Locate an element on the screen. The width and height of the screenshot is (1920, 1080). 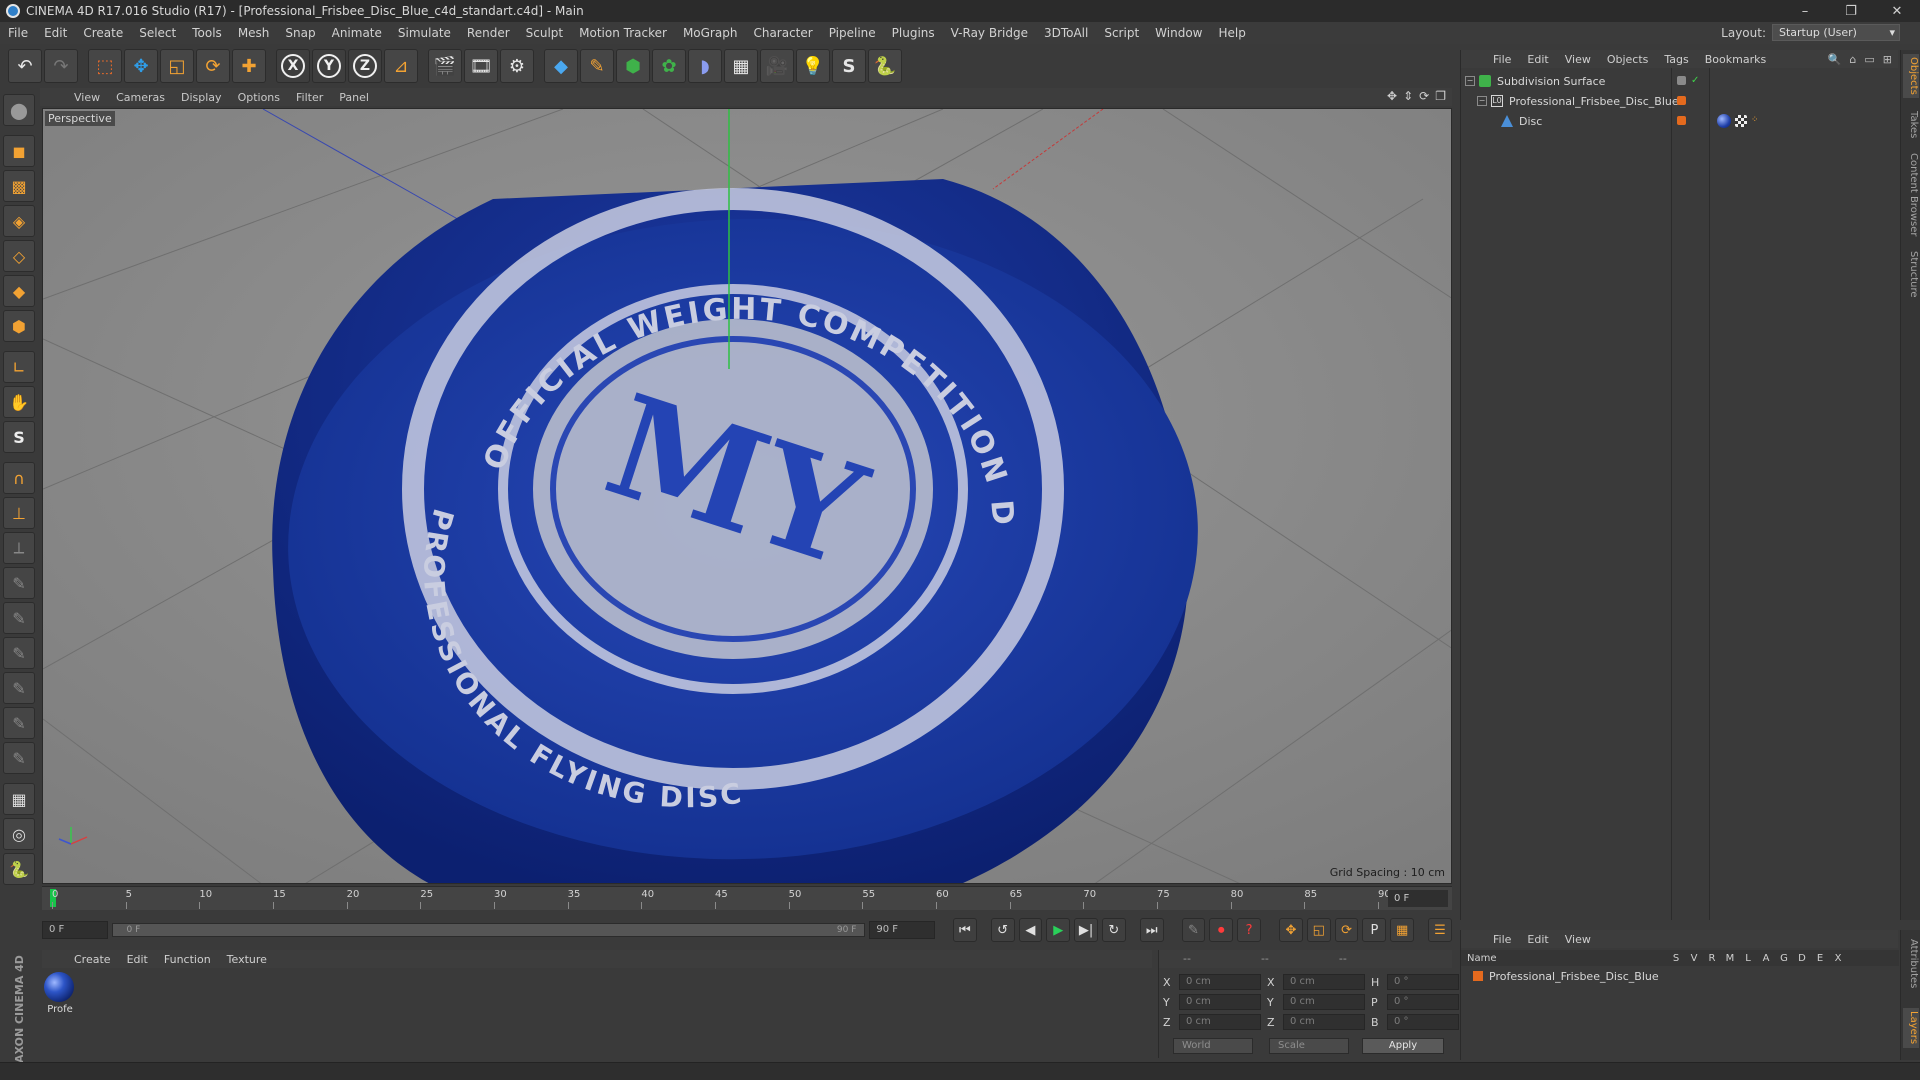
position-z-field: 0 cm is located at coordinates (1220, 1022).